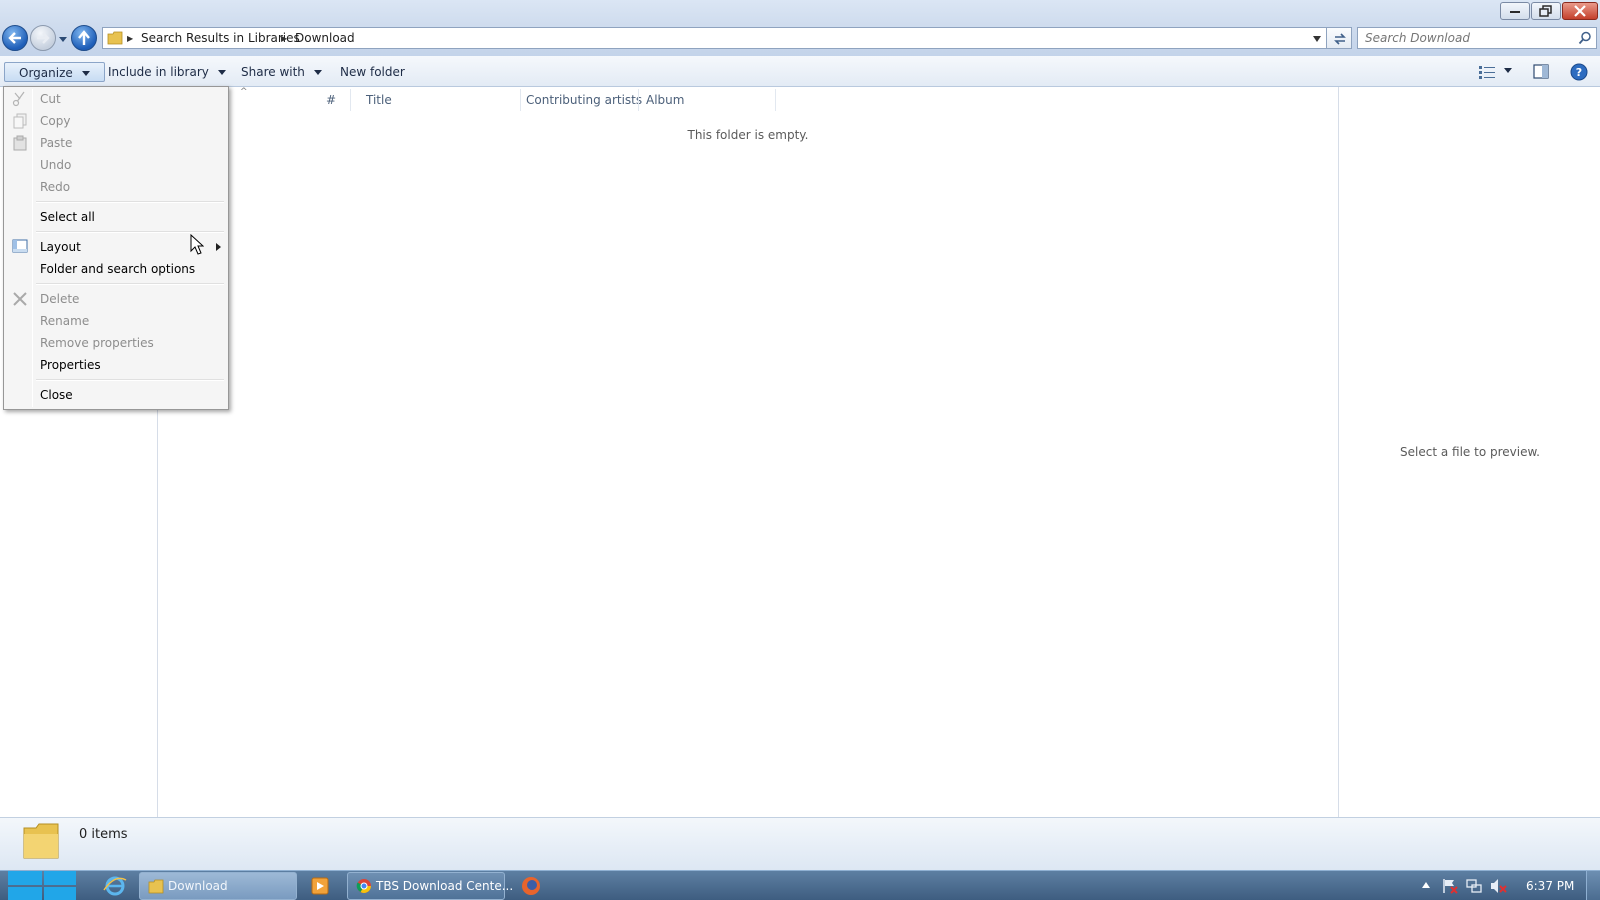 The image size is (1600, 900). Describe the element at coordinates (584, 100) in the screenshot. I see `column-header-contributing-artists: Contributing artists` at that location.